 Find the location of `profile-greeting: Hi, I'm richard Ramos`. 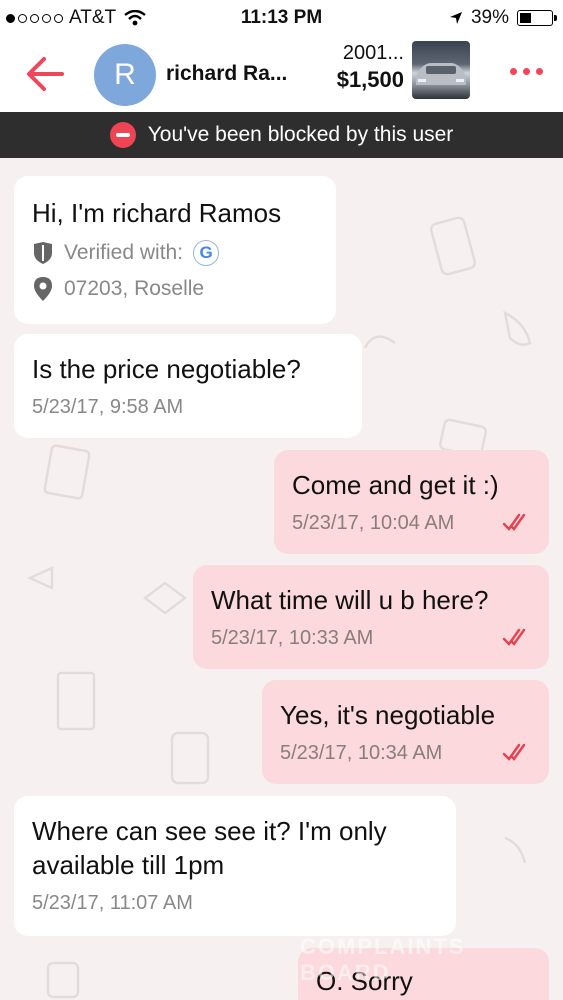

profile-greeting: Hi, I'm richard Ramos is located at coordinates (157, 213).